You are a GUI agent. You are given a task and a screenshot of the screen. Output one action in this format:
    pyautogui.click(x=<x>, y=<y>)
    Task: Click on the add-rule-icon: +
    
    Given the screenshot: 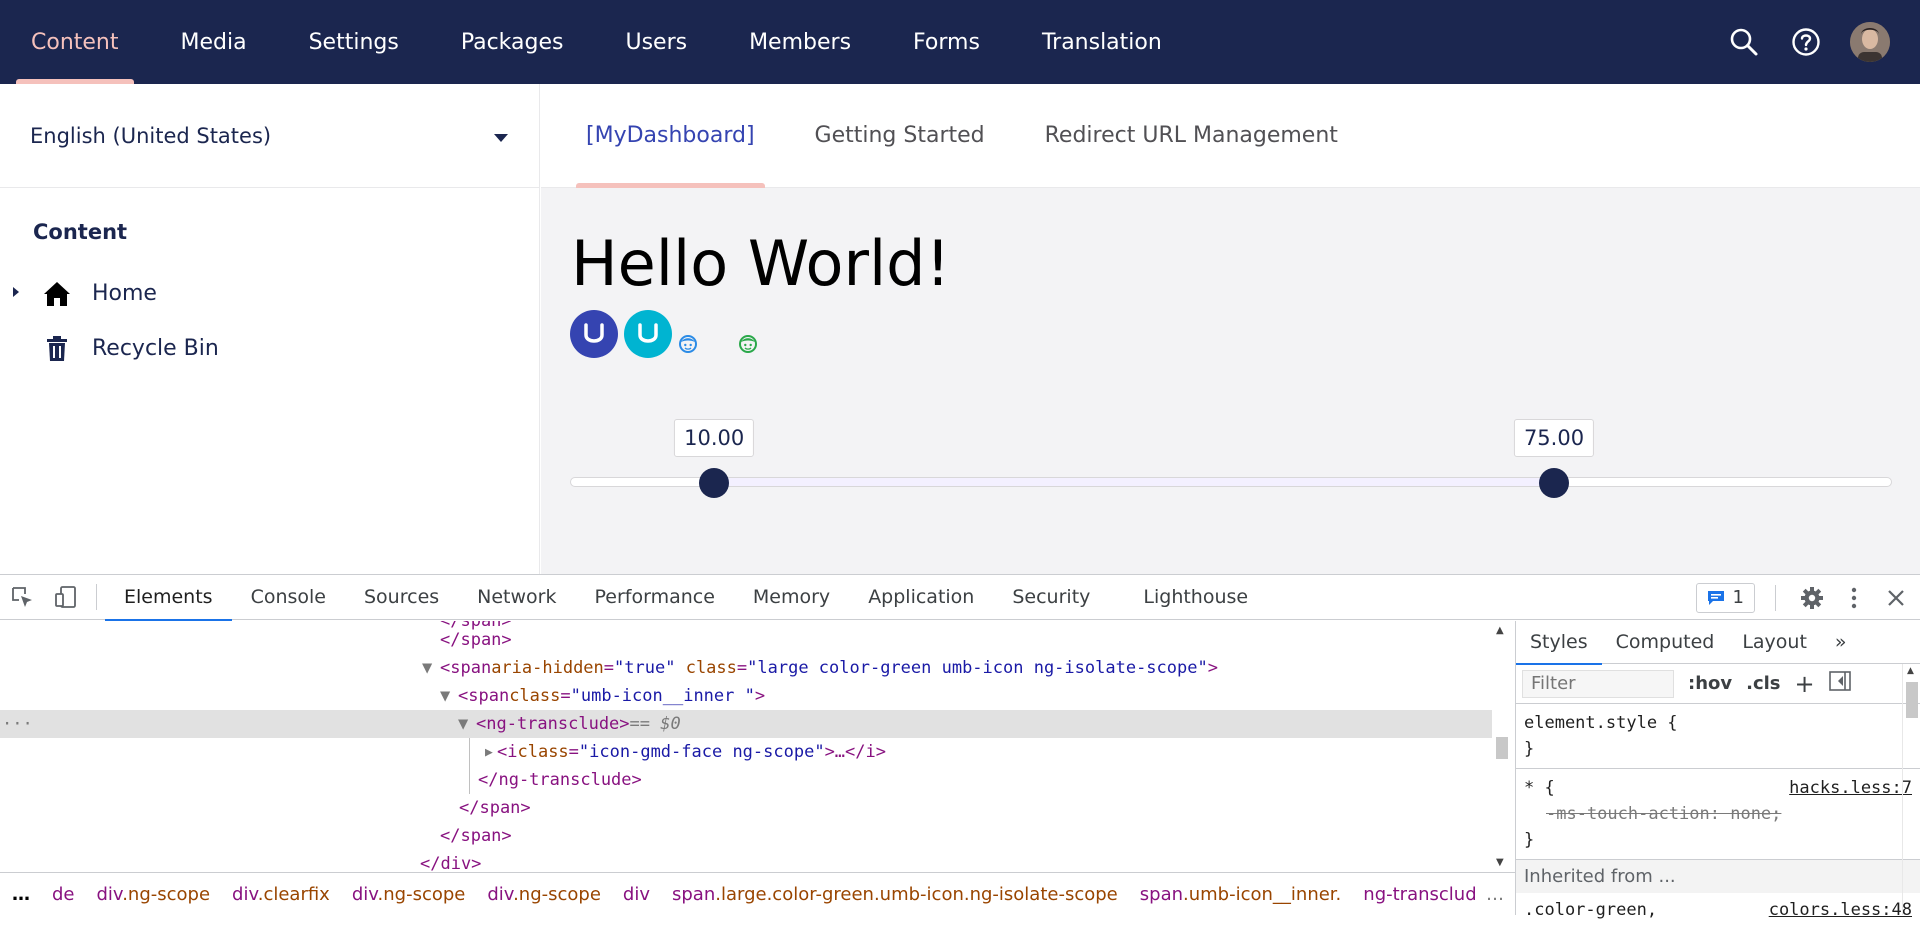 What is the action you would take?
    pyautogui.click(x=1805, y=684)
    